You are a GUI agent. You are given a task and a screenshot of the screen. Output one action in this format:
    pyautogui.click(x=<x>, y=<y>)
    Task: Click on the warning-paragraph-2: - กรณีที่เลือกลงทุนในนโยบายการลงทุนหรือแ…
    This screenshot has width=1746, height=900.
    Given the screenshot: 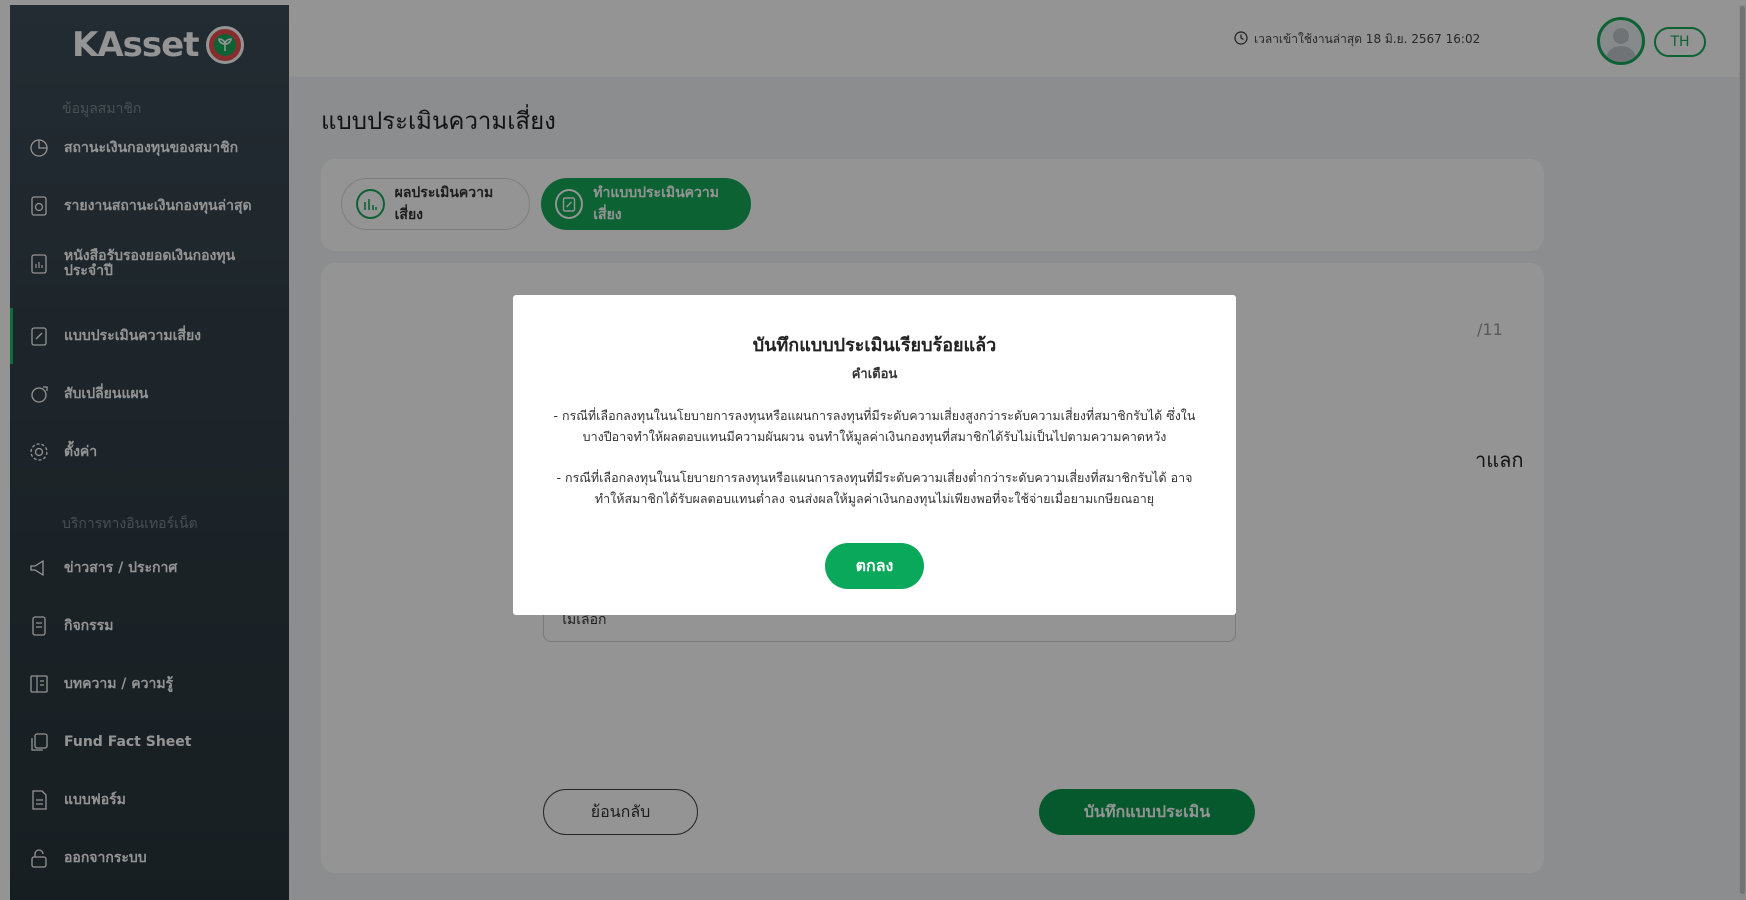 What is the action you would take?
    pyautogui.click(x=874, y=488)
    